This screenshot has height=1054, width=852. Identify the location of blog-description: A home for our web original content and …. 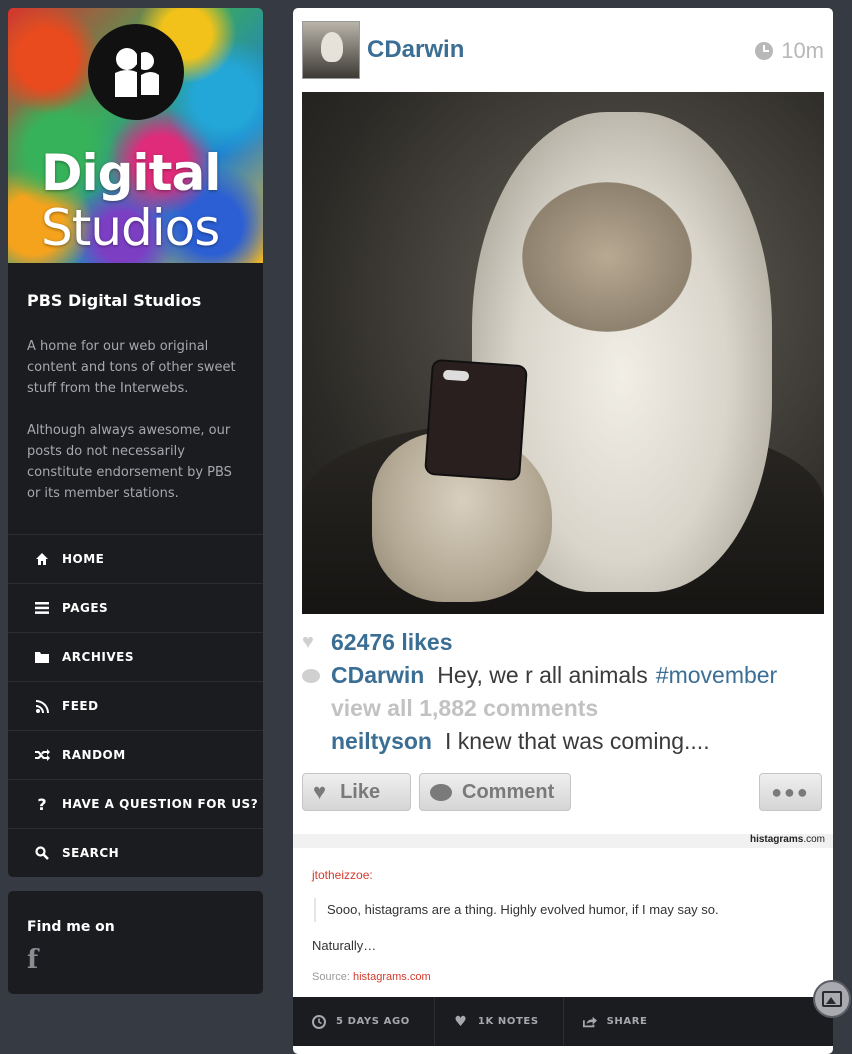
(135, 420).